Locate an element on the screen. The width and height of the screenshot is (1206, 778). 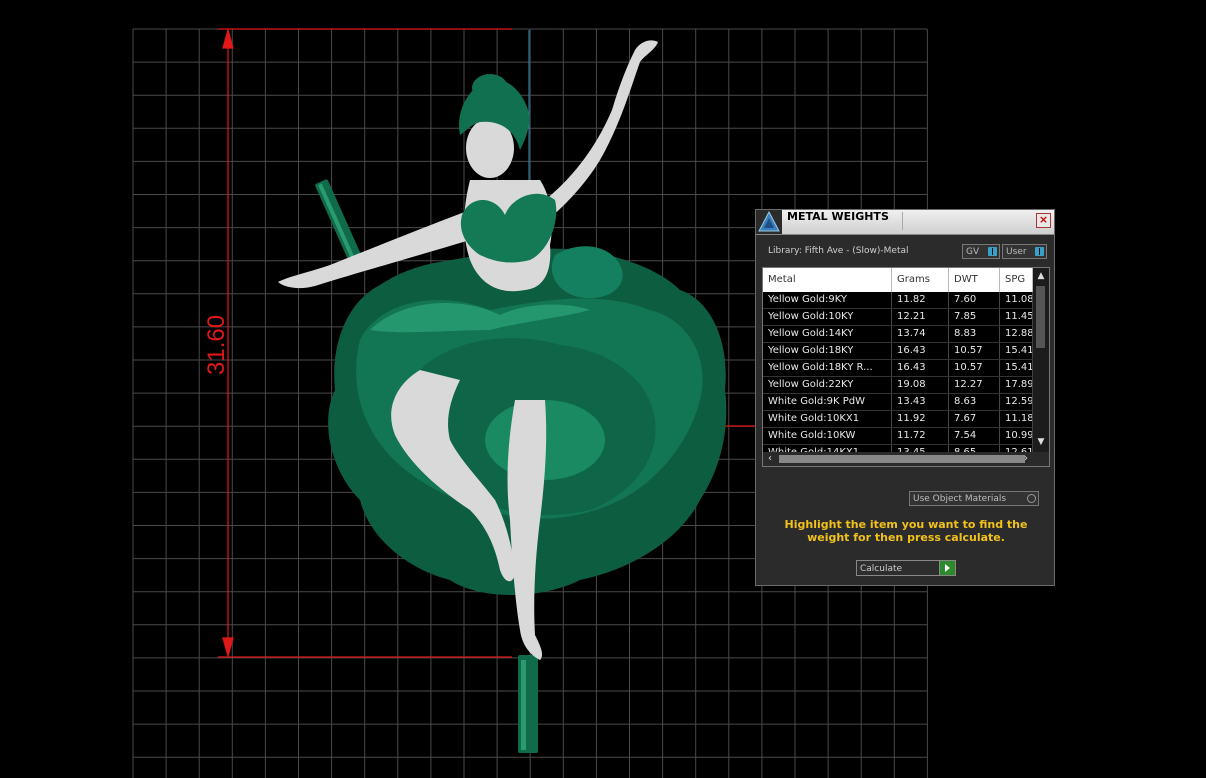
table-cell: Yellow Gold:22KY is located at coordinates (827, 385).